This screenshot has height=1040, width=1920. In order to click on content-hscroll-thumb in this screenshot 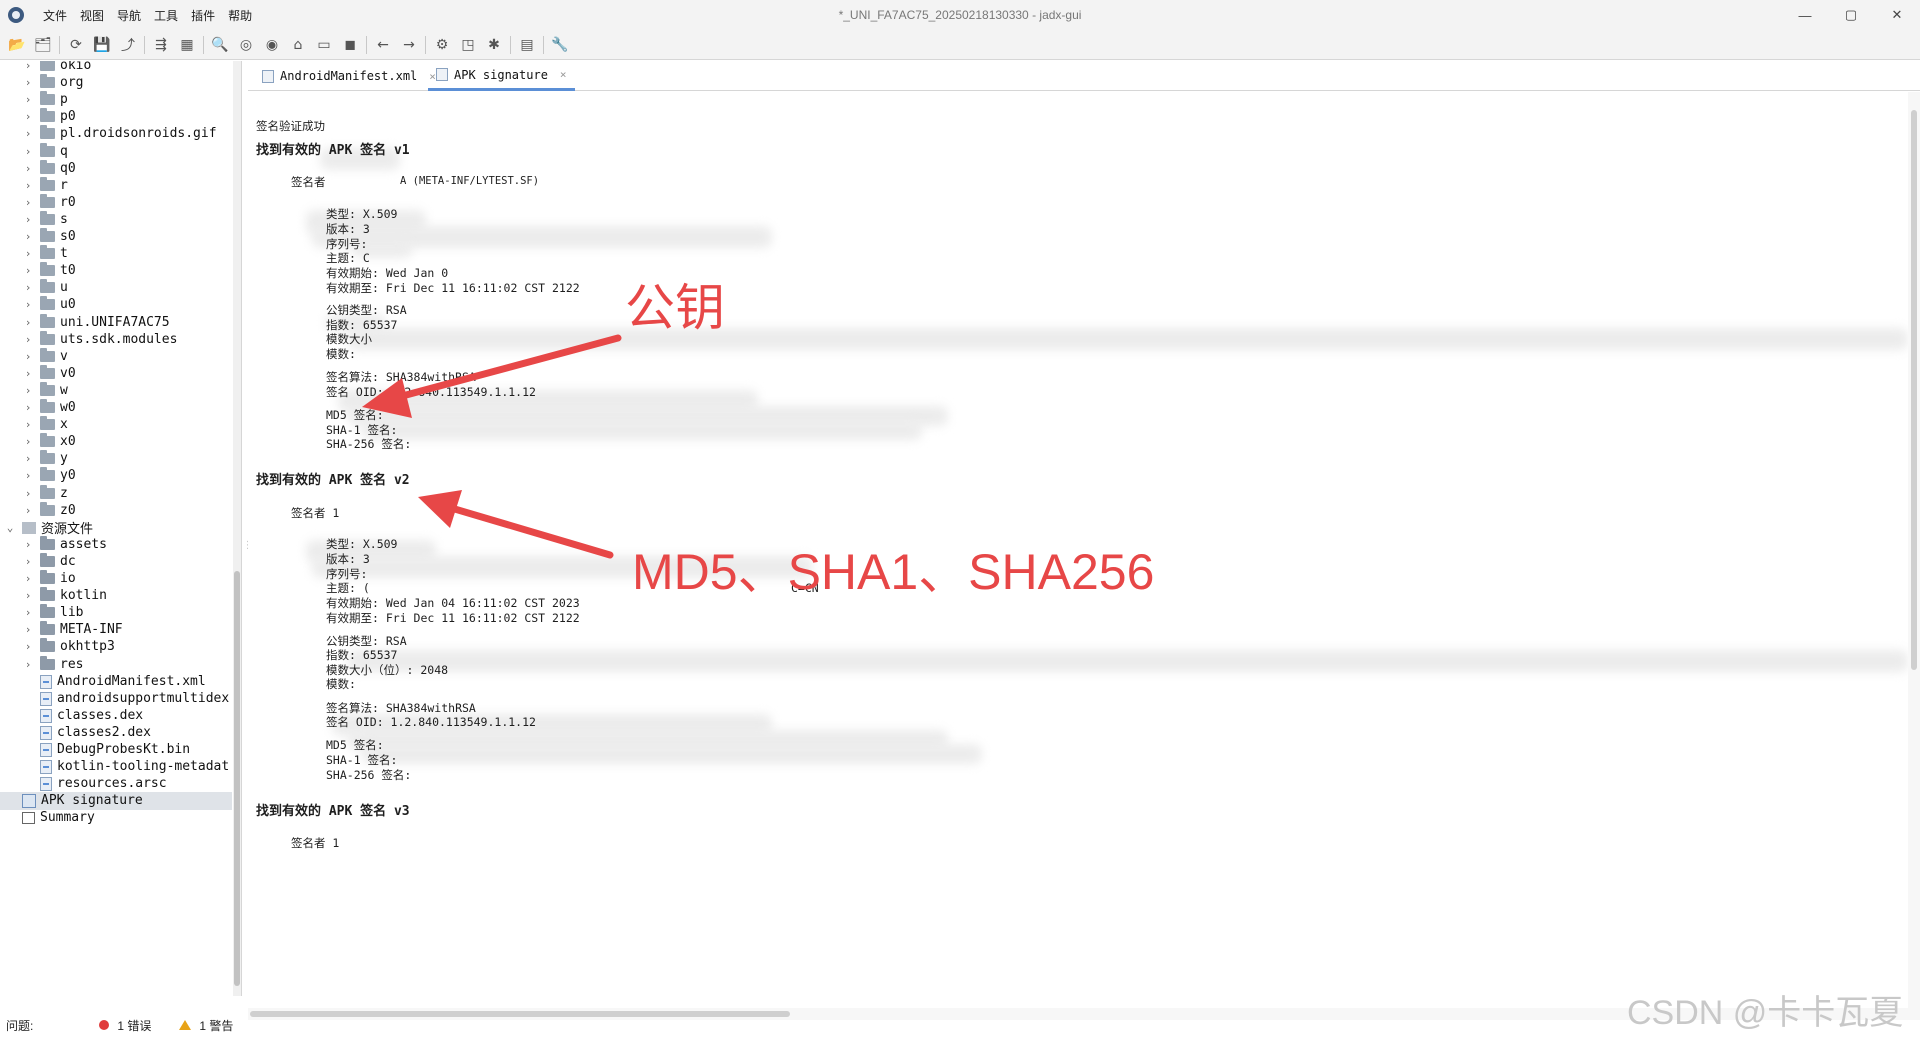, I will do `click(520, 1014)`.